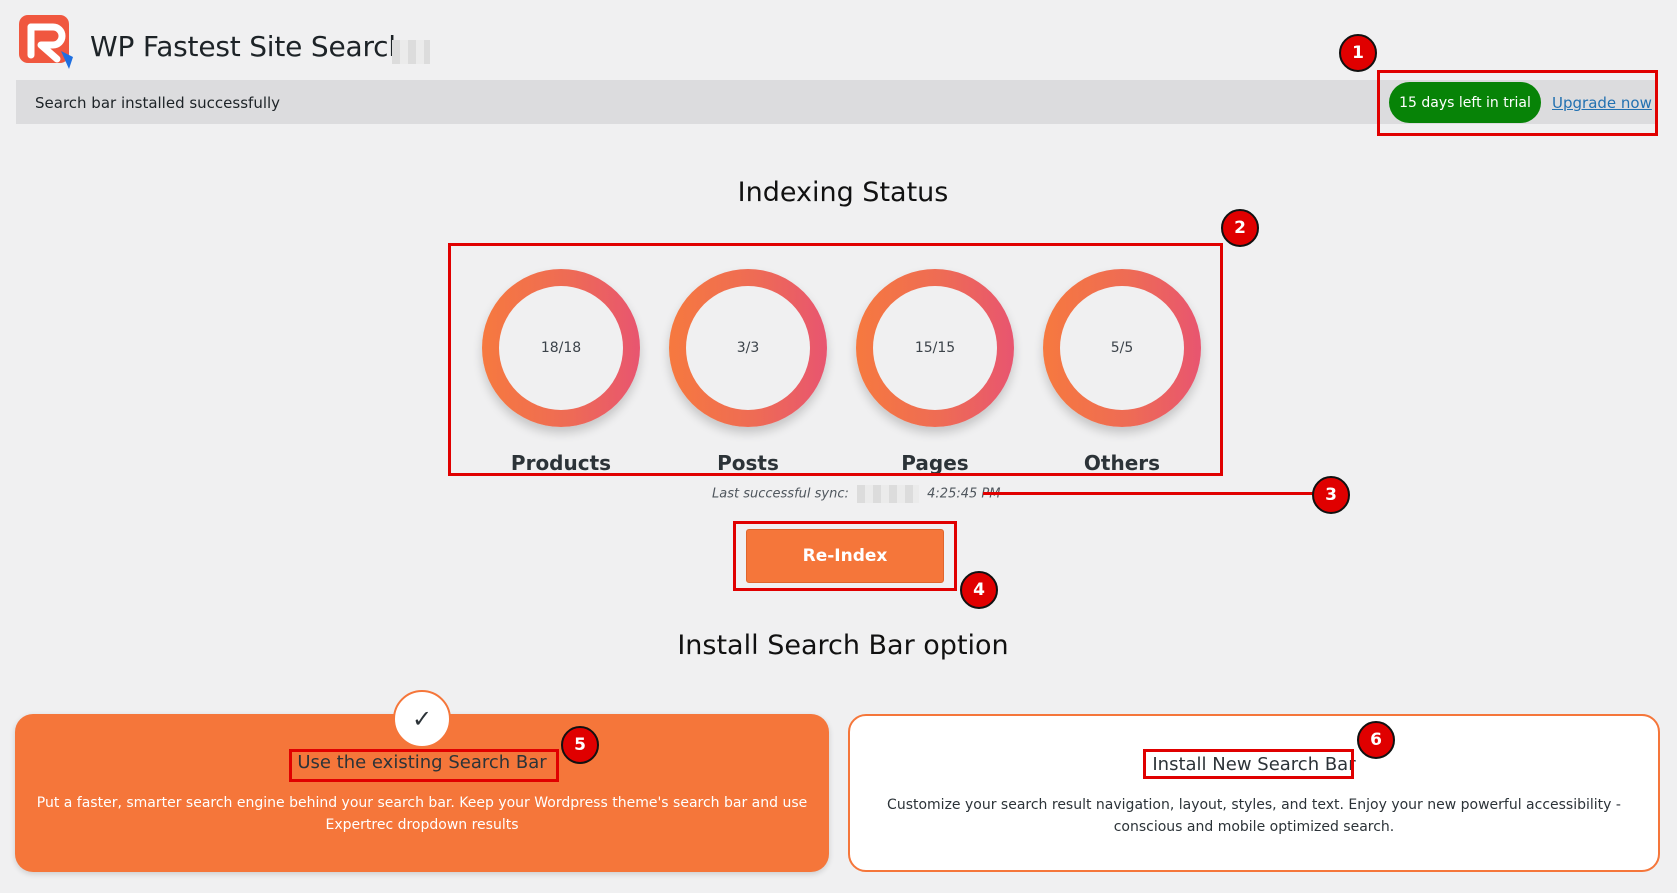 The width and height of the screenshot is (1677, 893). What do you see at coordinates (411, 52) in the screenshot?
I see `redacted-version` at bounding box center [411, 52].